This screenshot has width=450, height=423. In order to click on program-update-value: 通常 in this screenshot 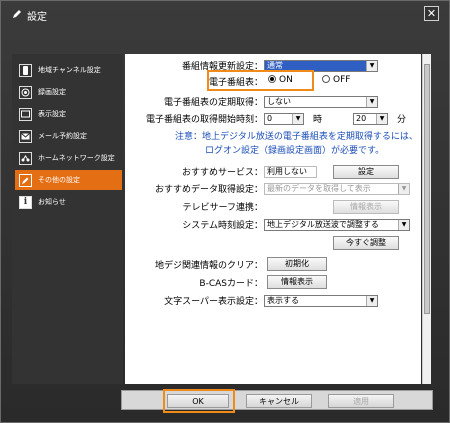, I will do `click(275, 65)`.